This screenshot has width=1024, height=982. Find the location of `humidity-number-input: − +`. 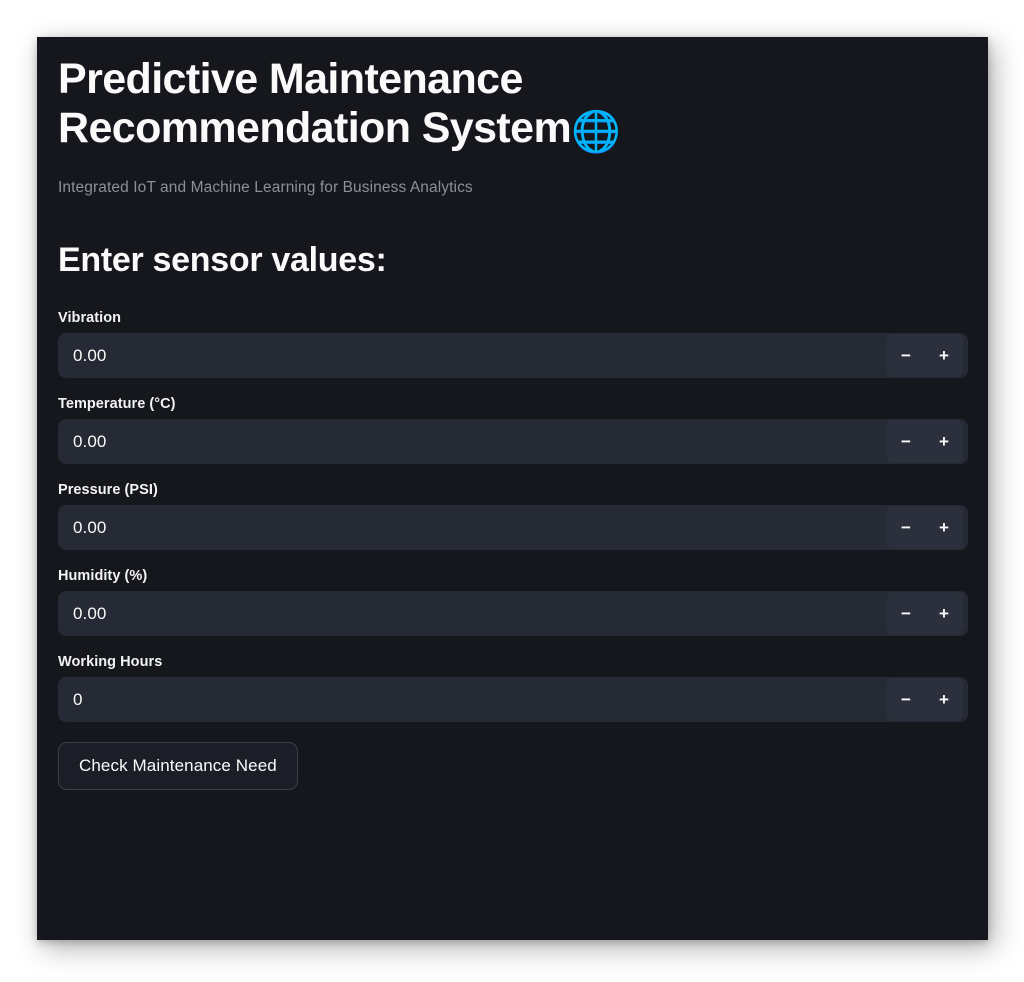

humidity-number-input: − + is located at coordinates (513, 614).